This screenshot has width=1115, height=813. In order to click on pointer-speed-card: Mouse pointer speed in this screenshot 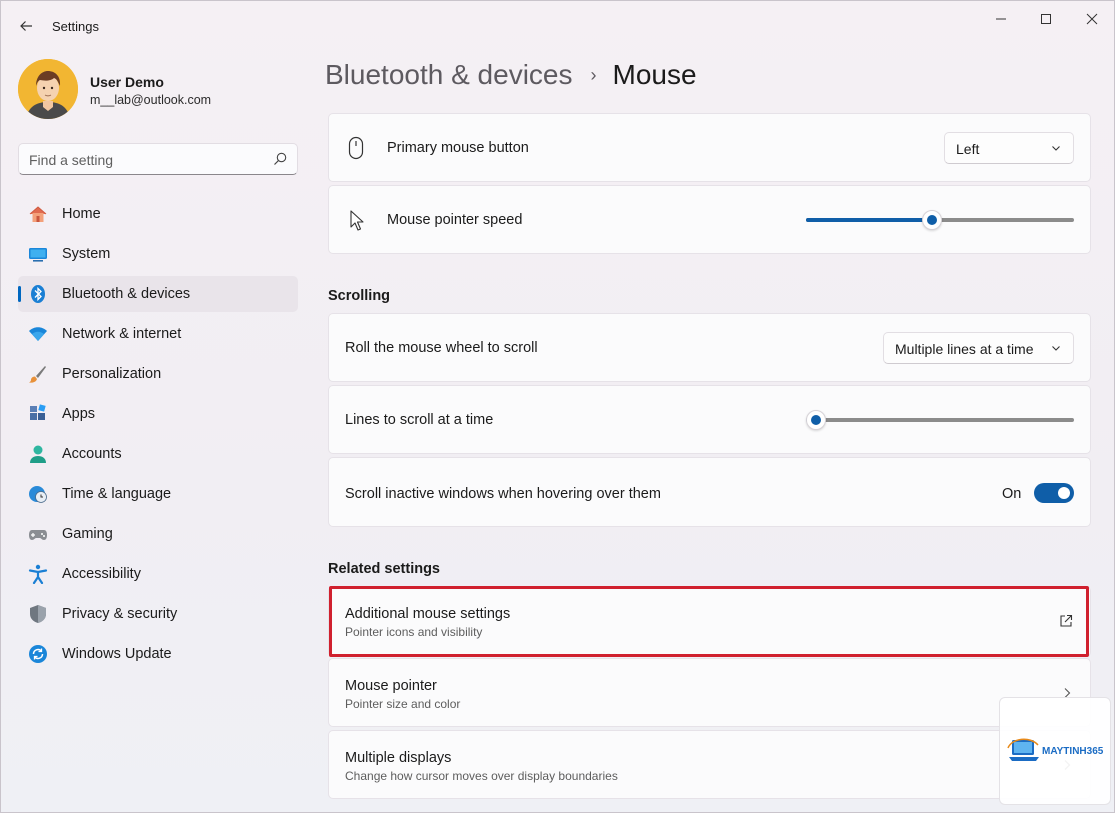, I will do `click(709, 219)`.